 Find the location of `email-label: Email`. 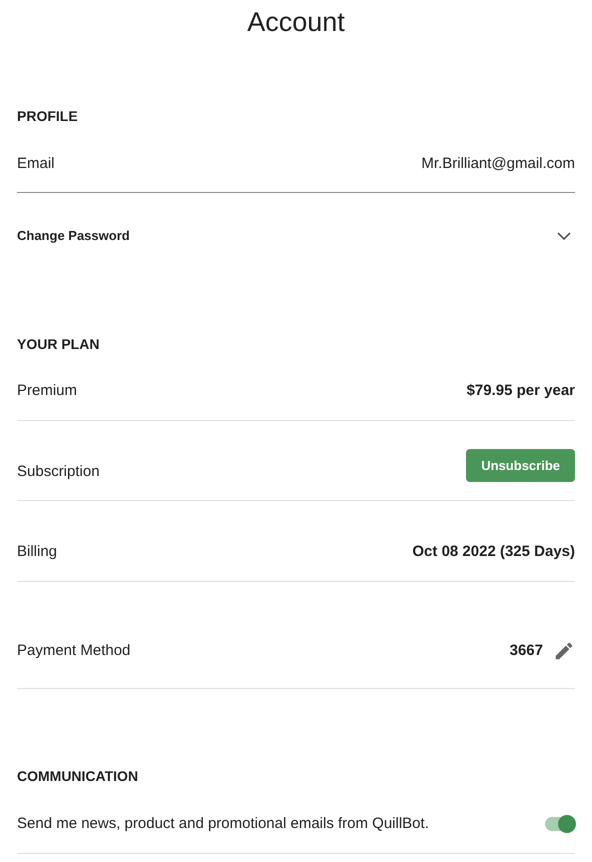

email-label: Email is located at coordinates (36, 164).